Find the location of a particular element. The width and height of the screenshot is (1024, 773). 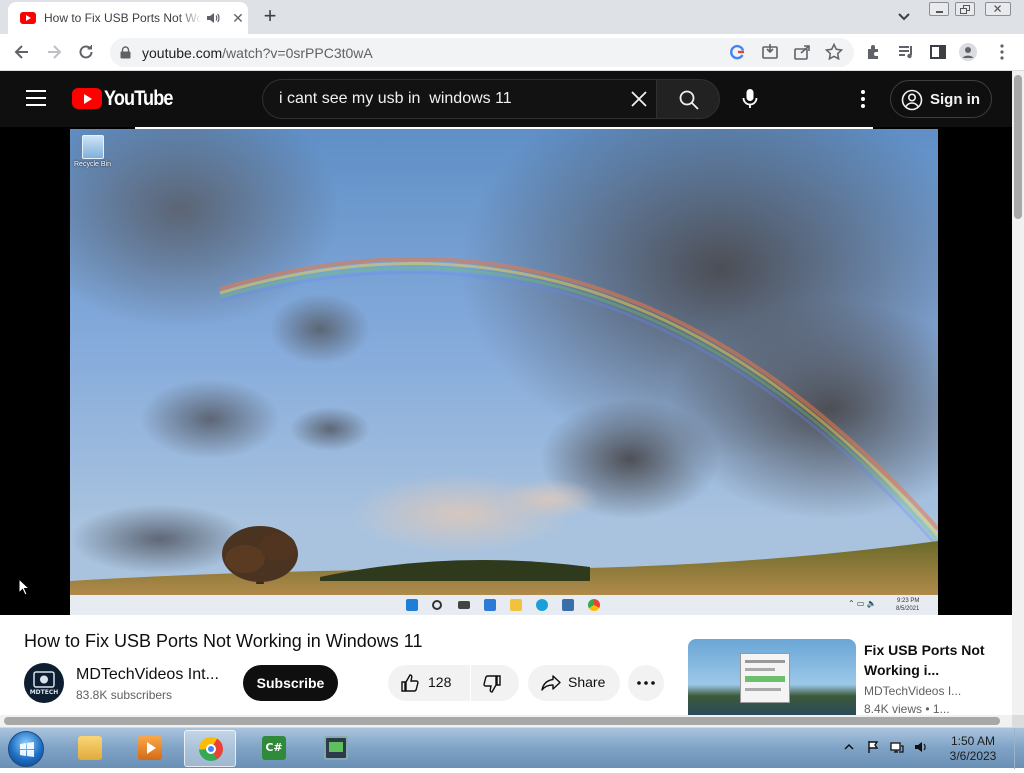

dislike-button is located at coordinates (495, 683).